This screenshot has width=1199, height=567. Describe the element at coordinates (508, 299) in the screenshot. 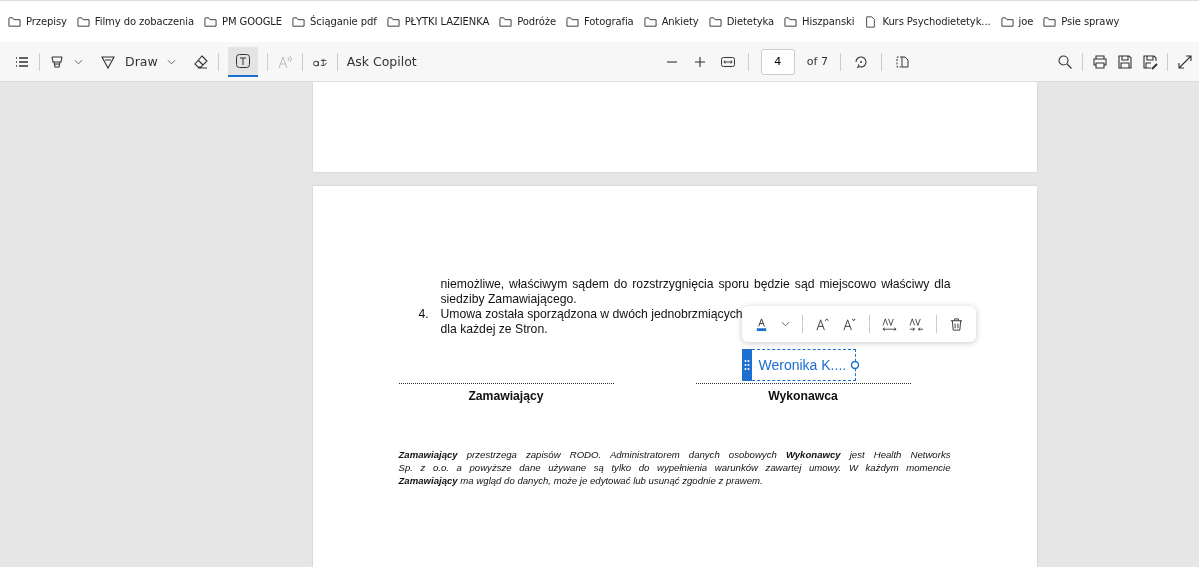

I see `text-line: siedziby Zamawiającego.` at that location.